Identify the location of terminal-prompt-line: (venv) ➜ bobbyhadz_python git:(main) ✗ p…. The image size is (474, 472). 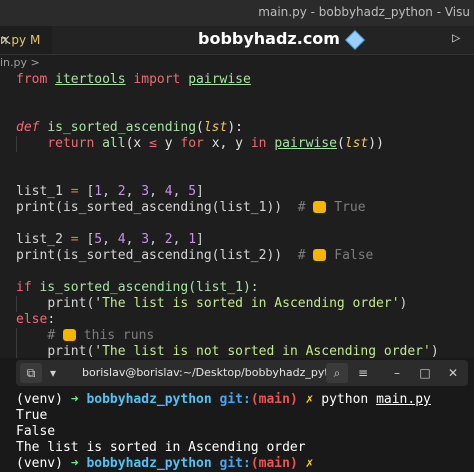
(223, 399).